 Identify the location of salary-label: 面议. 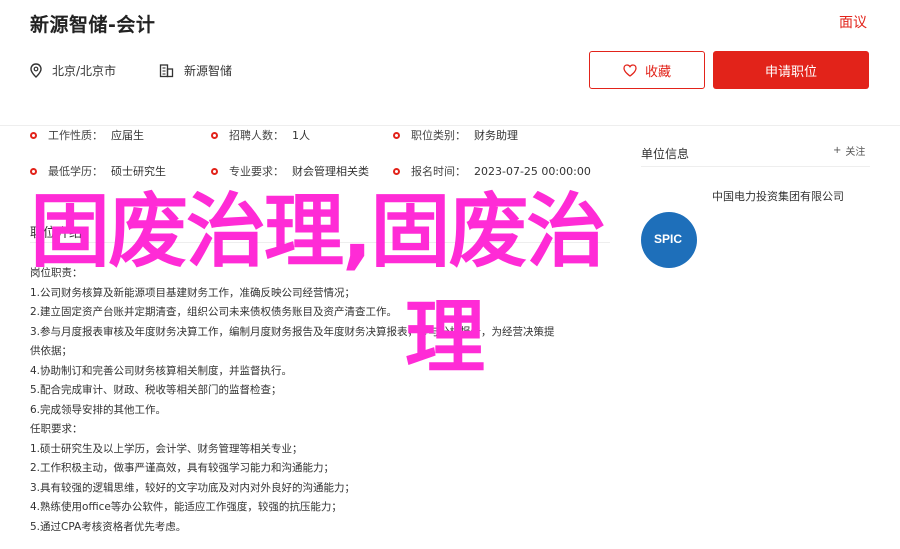
(853, 23).